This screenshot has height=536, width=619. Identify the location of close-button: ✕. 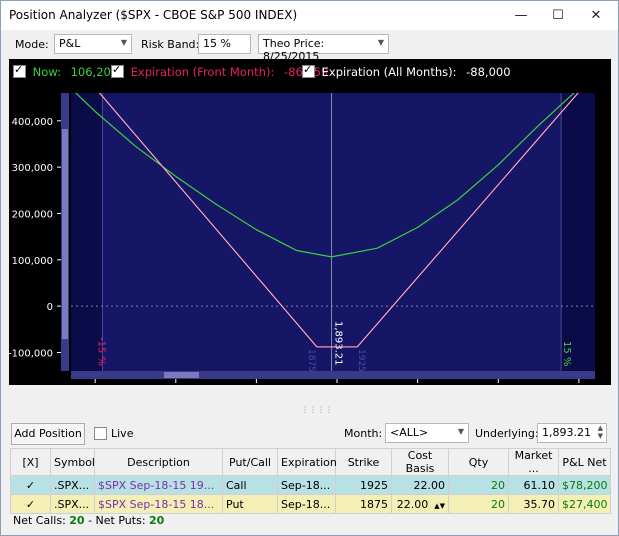
(596, 15).